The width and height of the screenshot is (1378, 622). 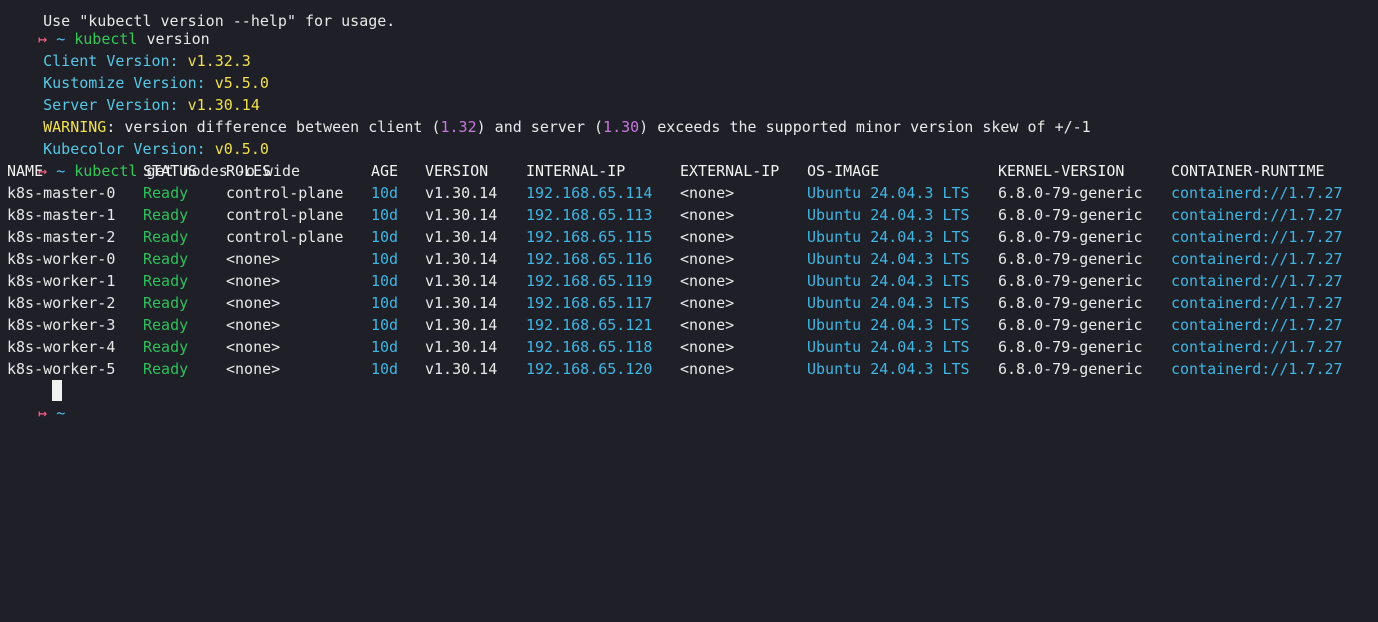 I want to click on node-name: k8s-master-0, so click(x=61, y=193).